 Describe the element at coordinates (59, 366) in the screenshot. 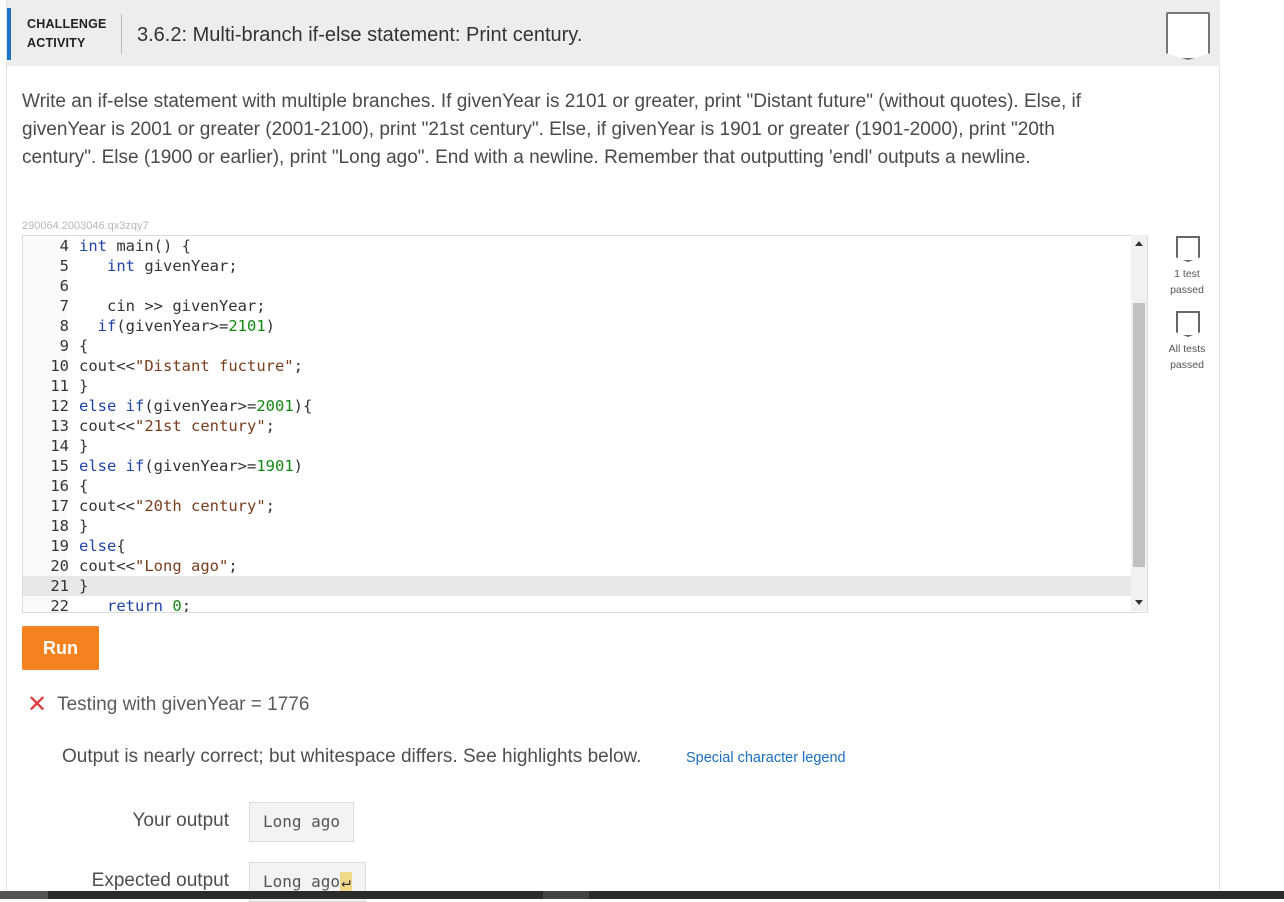

I see `line-number: 10` at that location.